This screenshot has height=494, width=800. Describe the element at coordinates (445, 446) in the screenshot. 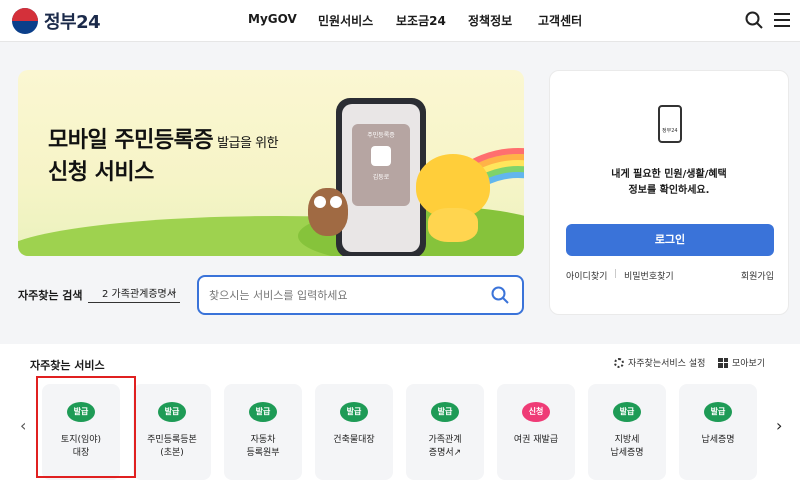

I see `service-label: 가족관계 증명서↗` at that location.